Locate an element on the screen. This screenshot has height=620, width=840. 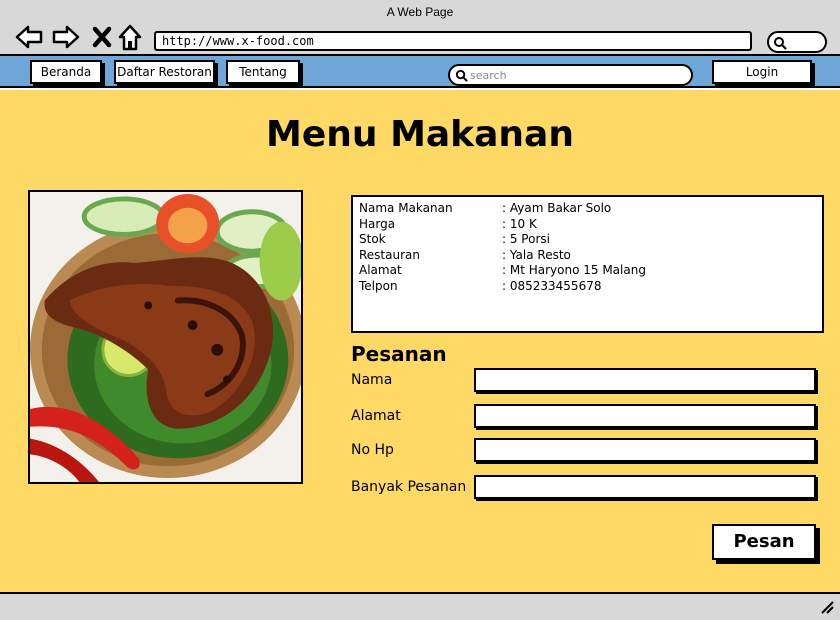
phone-label: No Hp is located at coordinates (372, 450).